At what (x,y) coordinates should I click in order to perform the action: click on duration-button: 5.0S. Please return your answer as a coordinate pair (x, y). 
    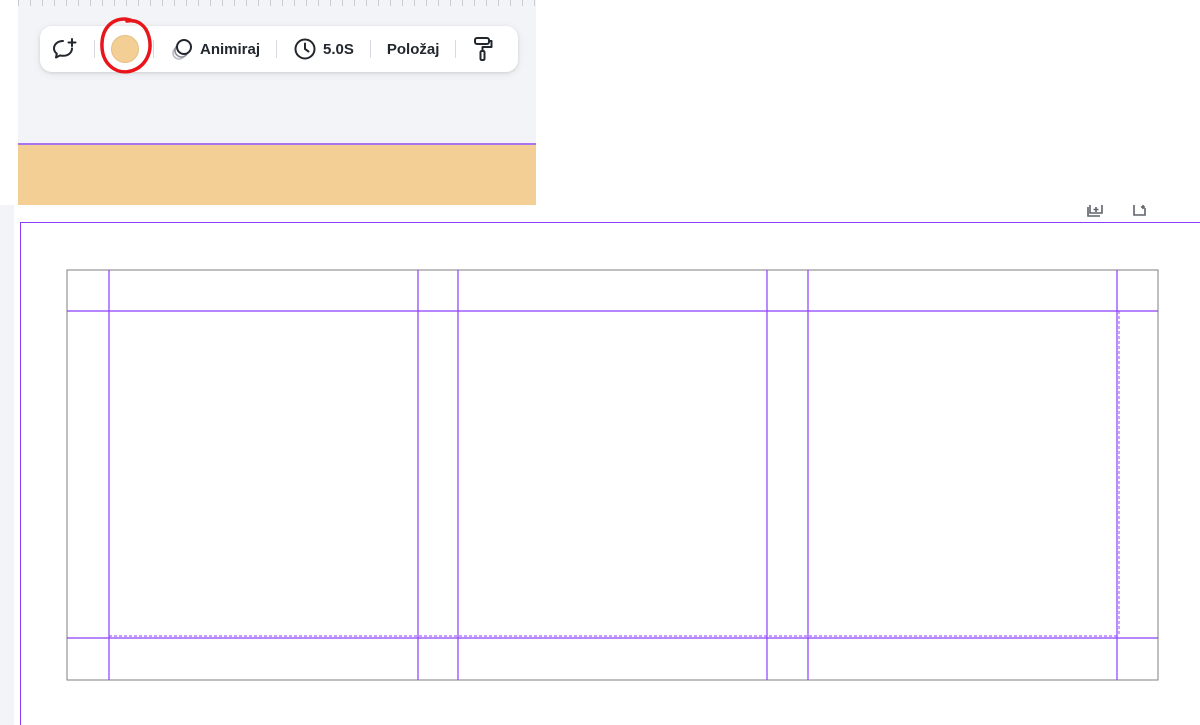
    Looking at the image, I should click on (323, 49).